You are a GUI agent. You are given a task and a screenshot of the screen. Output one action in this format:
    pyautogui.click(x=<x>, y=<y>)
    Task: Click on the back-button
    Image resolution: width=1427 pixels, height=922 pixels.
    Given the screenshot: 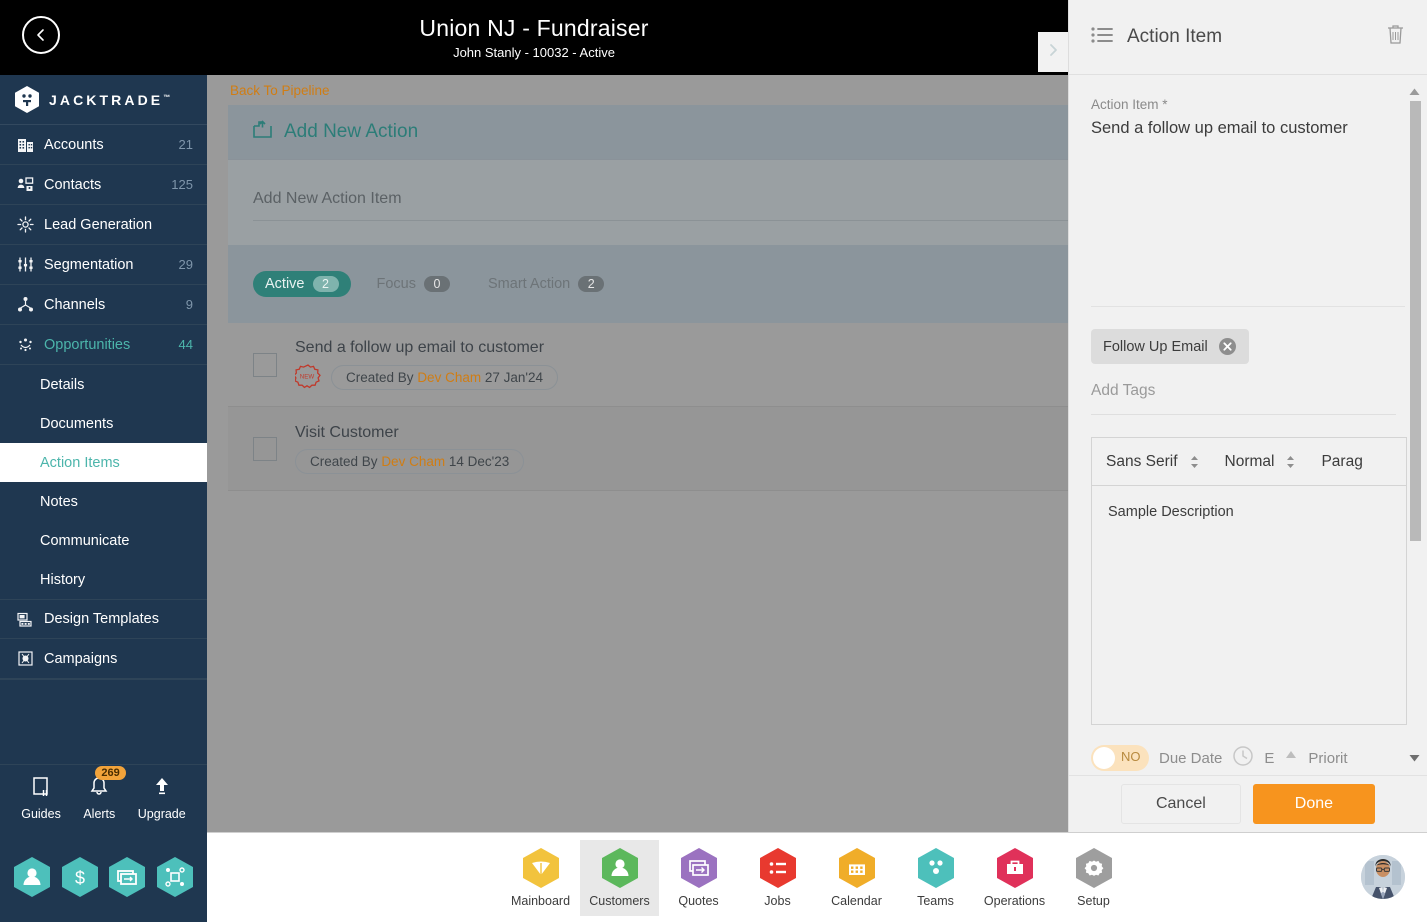 What is the action you would take?
    pyautogui.click(x=41, y=35)
    